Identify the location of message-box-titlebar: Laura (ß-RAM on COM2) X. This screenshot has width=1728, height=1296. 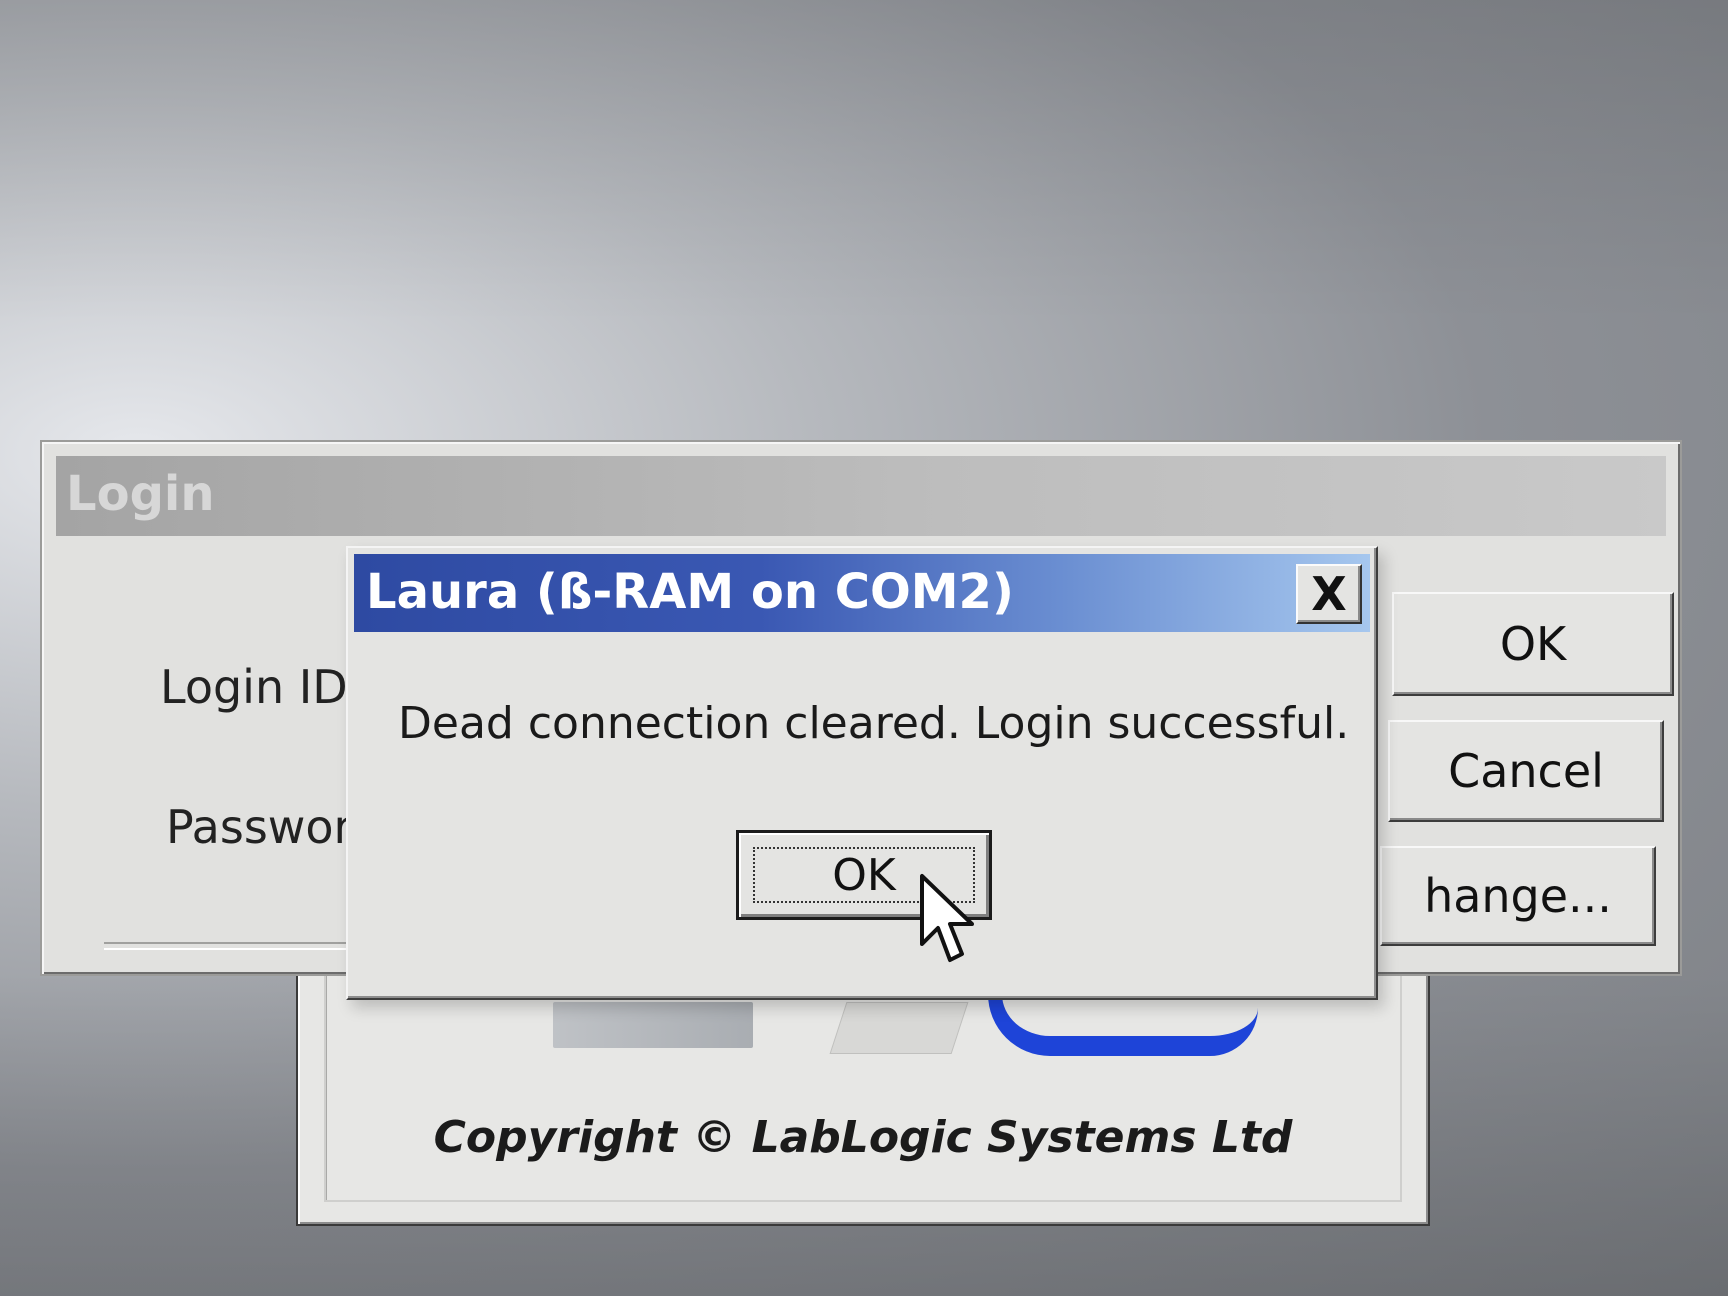
(862, 593).